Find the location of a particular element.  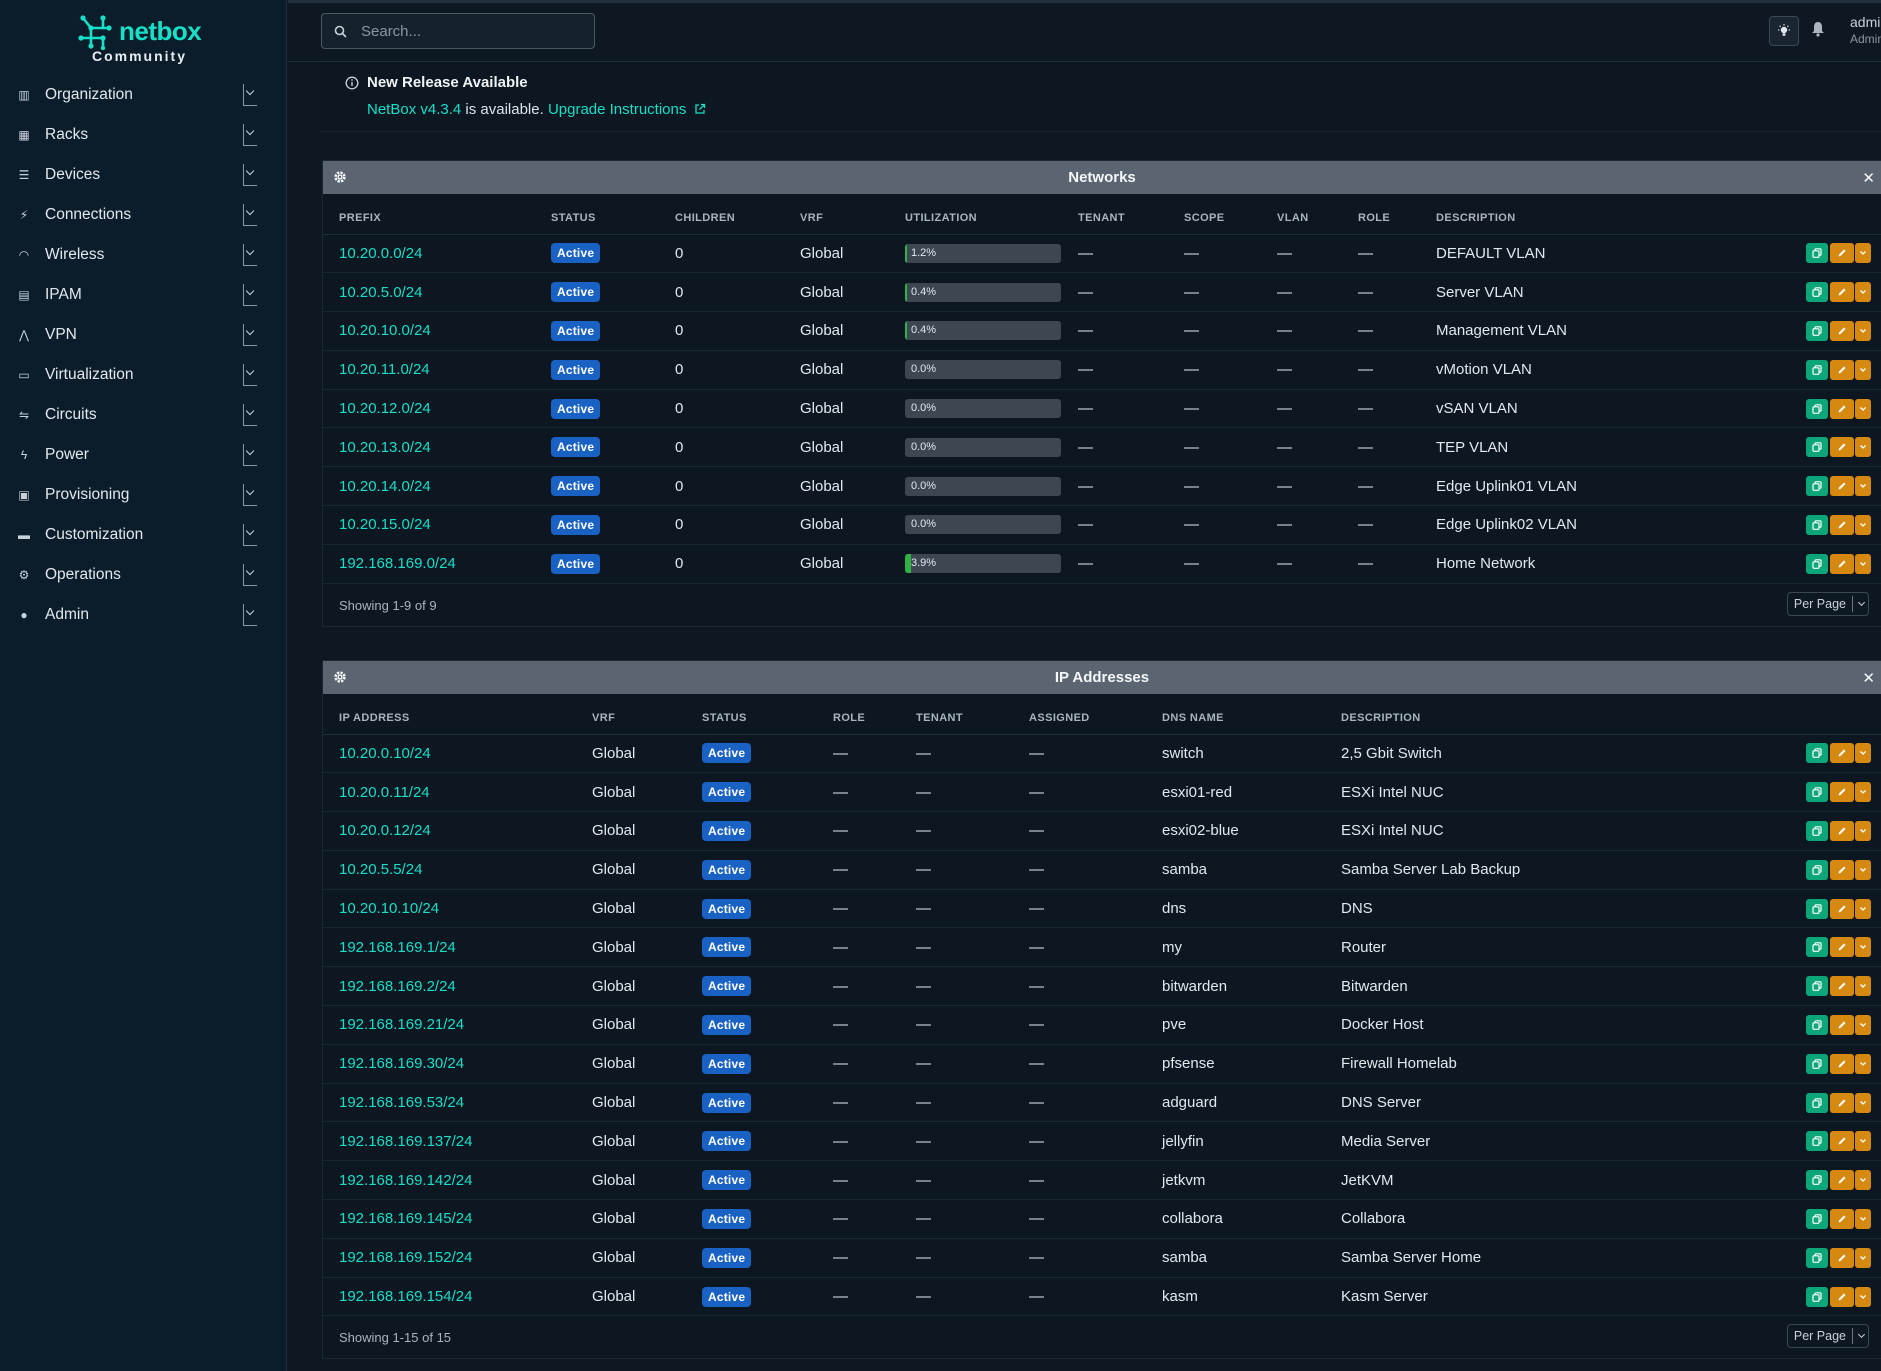

ip-address-link: 10.20.5.5/24 is located at coordinates (380, 869).